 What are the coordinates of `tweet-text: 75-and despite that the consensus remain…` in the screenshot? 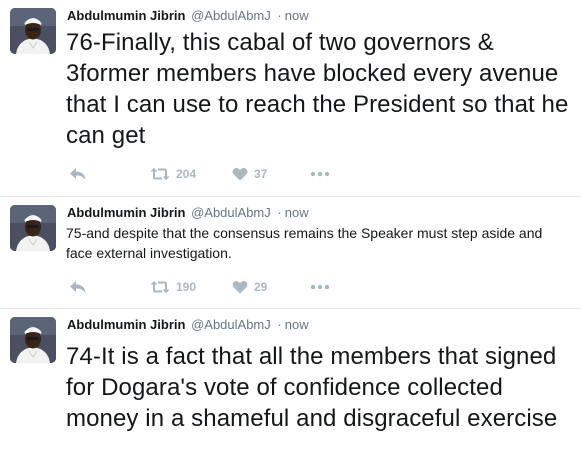 It's located at (304, 243).